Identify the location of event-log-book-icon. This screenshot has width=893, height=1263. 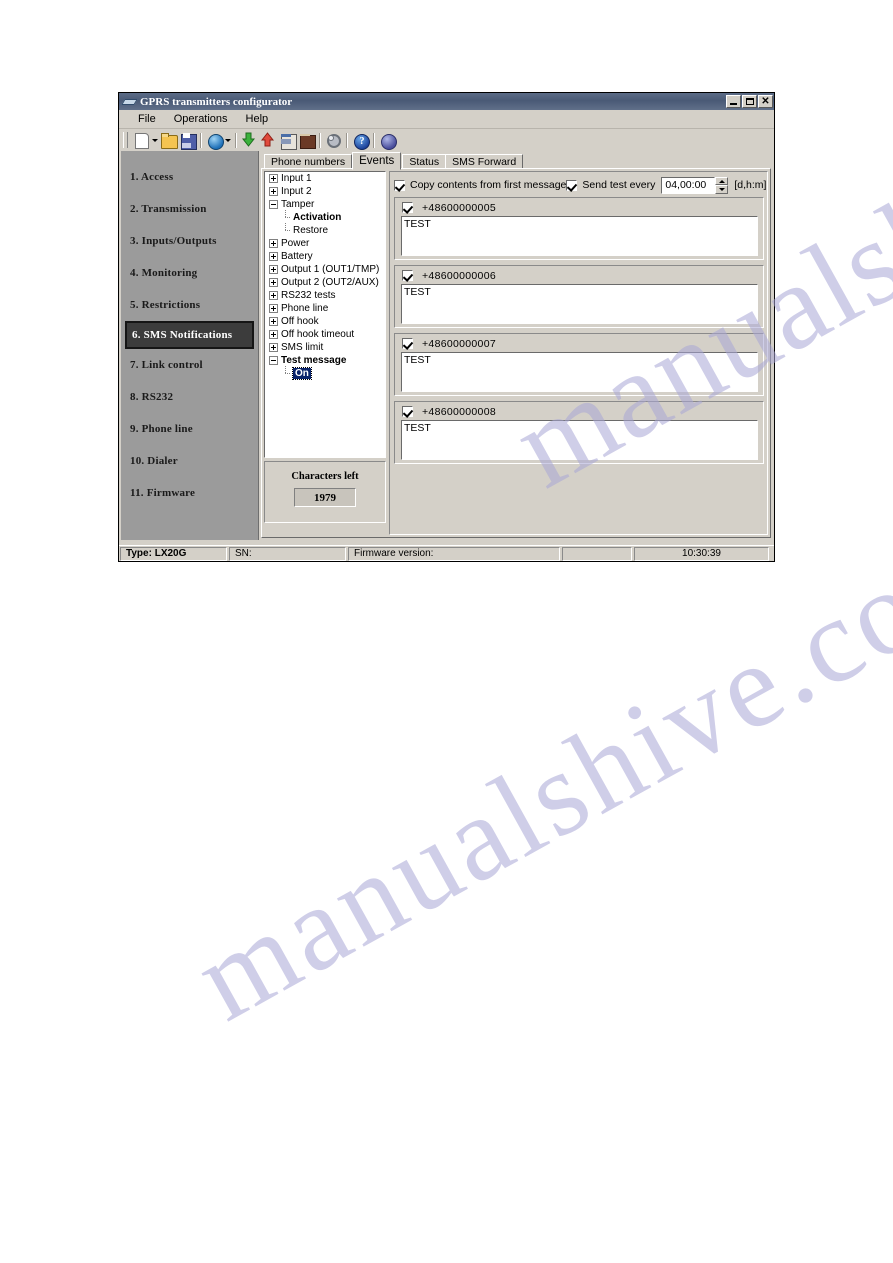
(307, 140).